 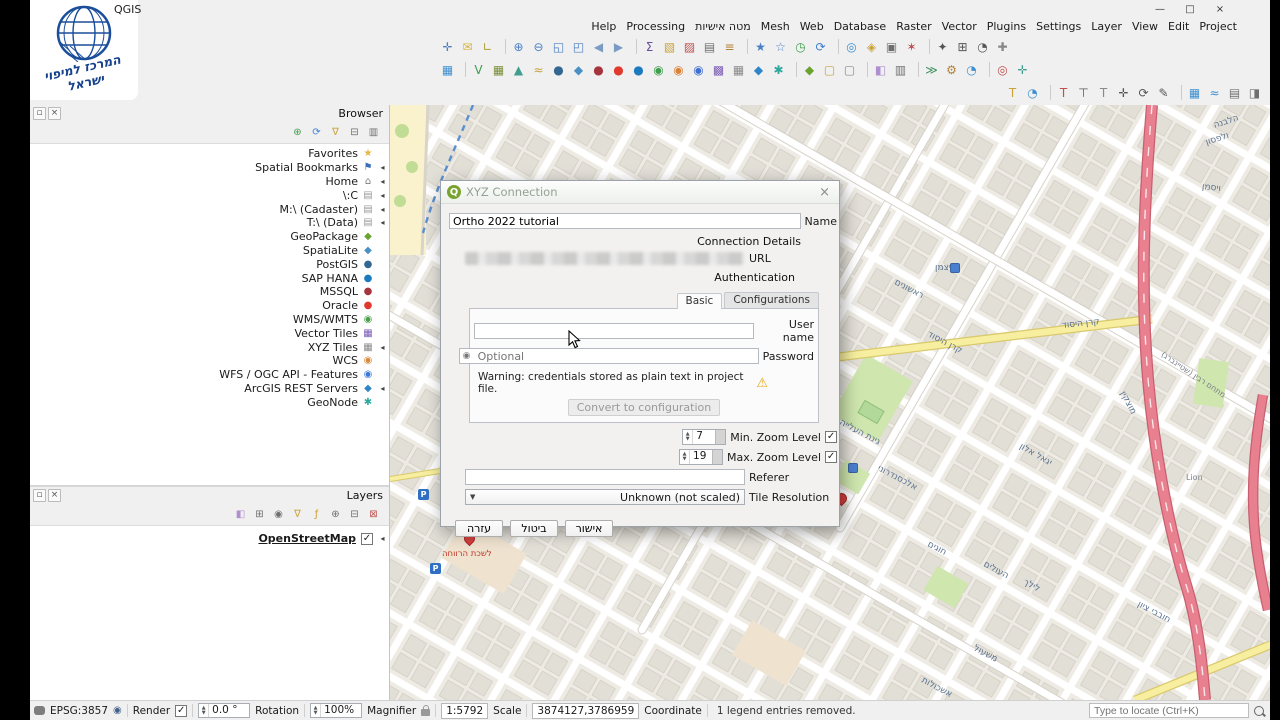 I want to click on new-3d-map-view-icon: ▦, so click(x=1194, y=92).